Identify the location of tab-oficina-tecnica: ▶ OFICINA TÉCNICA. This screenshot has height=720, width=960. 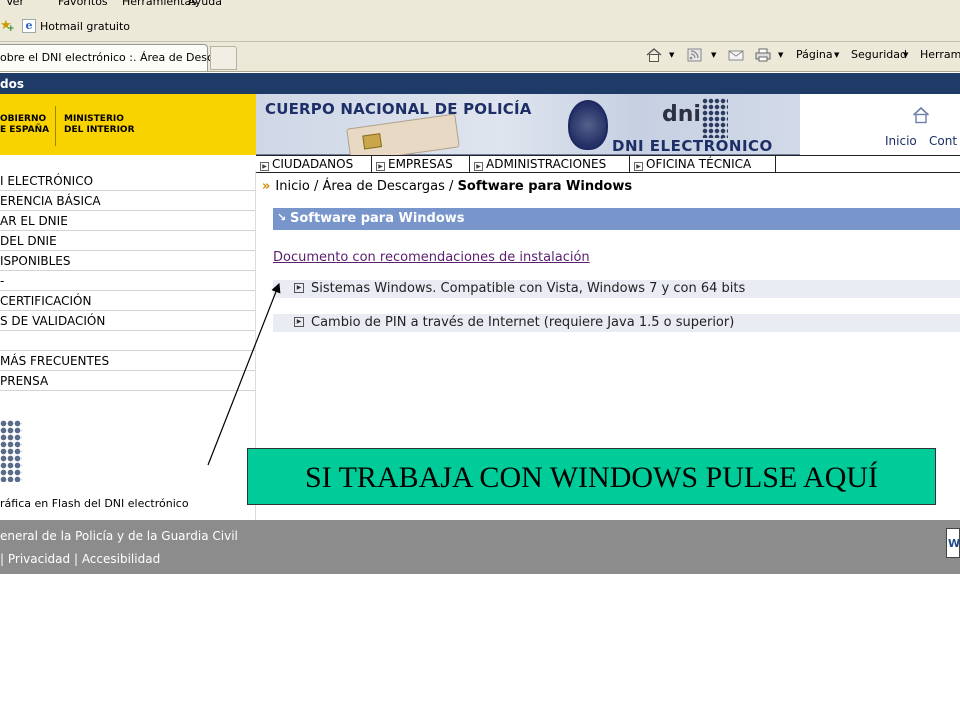
(703, 164).